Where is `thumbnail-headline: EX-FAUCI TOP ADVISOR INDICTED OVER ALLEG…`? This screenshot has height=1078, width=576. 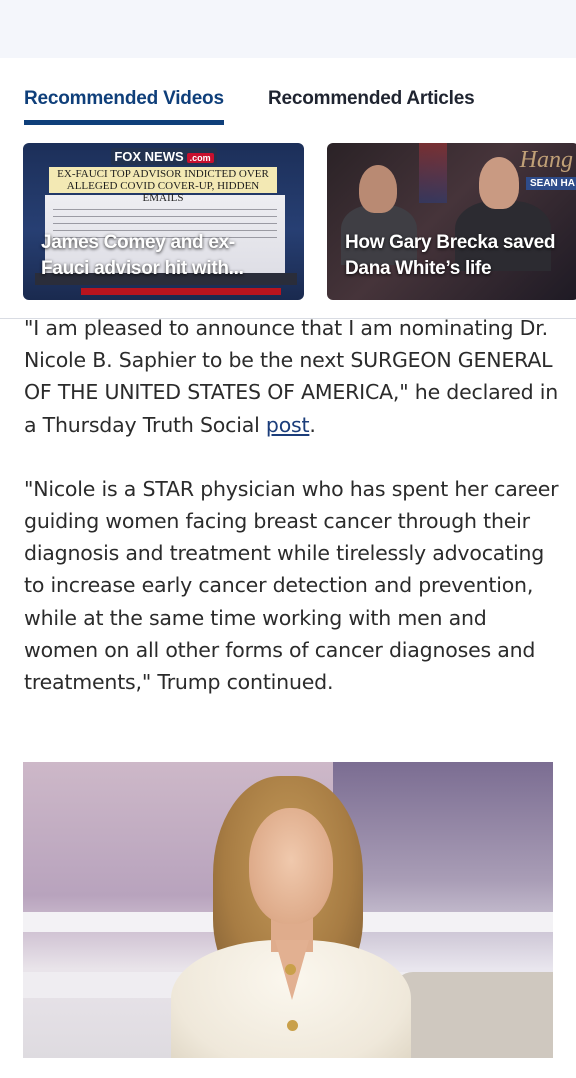 thumbnail-headline: EX-FAUCI TOP ADVISOR INDICTED OVER ALLEG… is located at coordinates (163, 185).